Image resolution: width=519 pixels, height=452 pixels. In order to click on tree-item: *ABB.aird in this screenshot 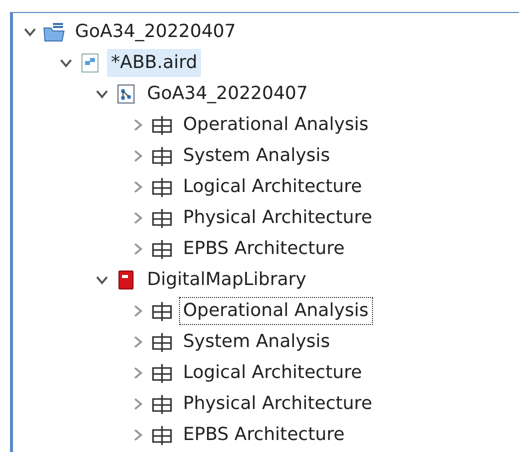, I will do `click(154, 62)`.